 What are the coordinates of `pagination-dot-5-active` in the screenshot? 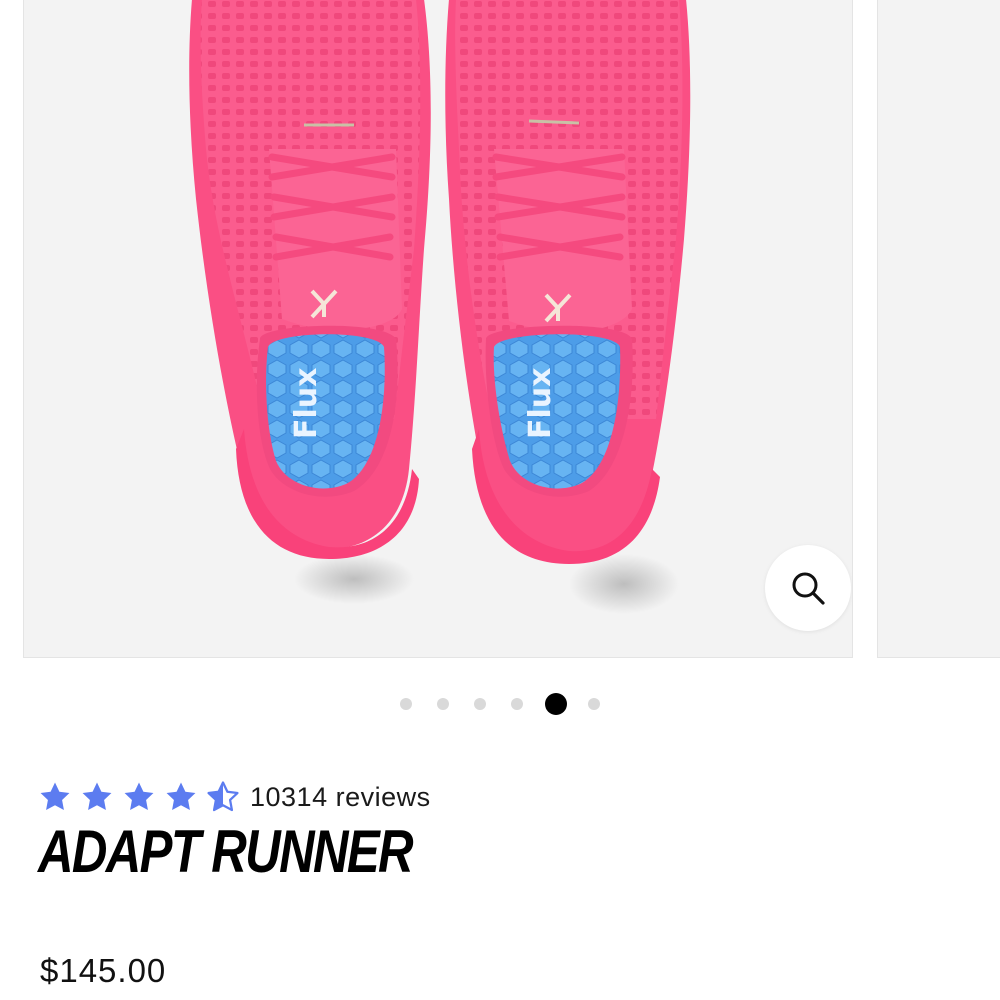 It's located at (555, 704).